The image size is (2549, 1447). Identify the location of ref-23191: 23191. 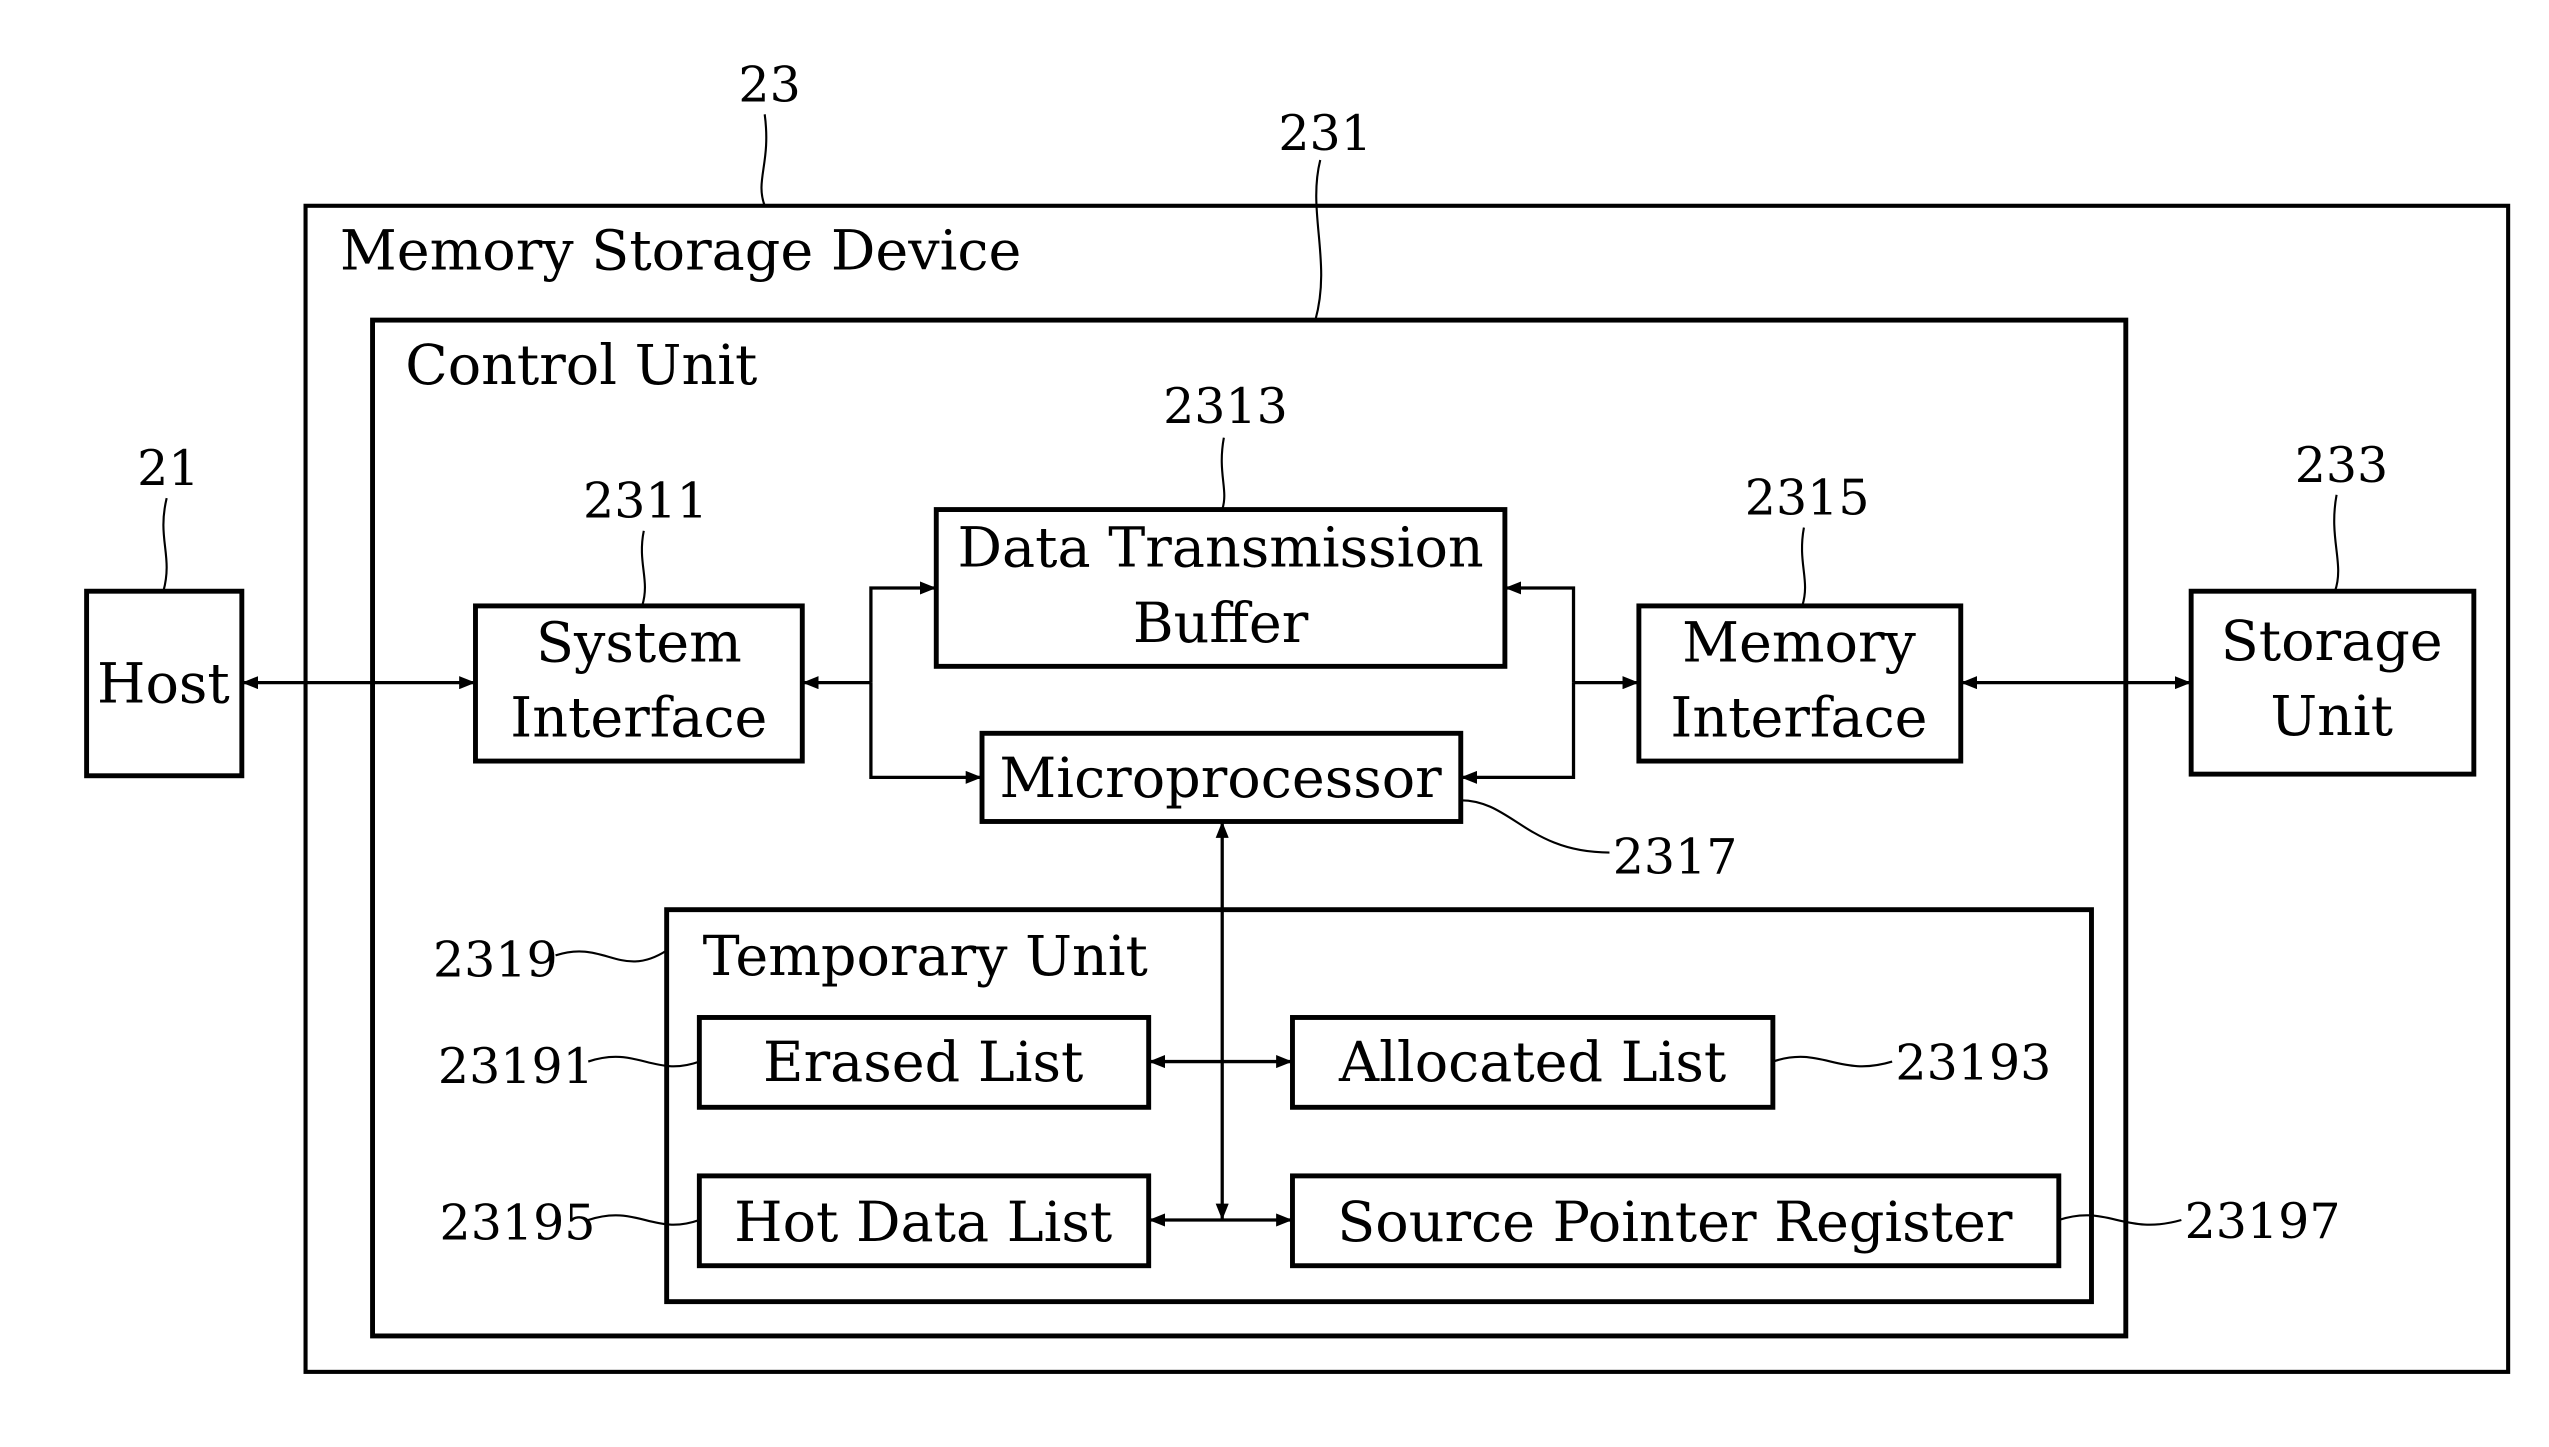
(516, 1066).